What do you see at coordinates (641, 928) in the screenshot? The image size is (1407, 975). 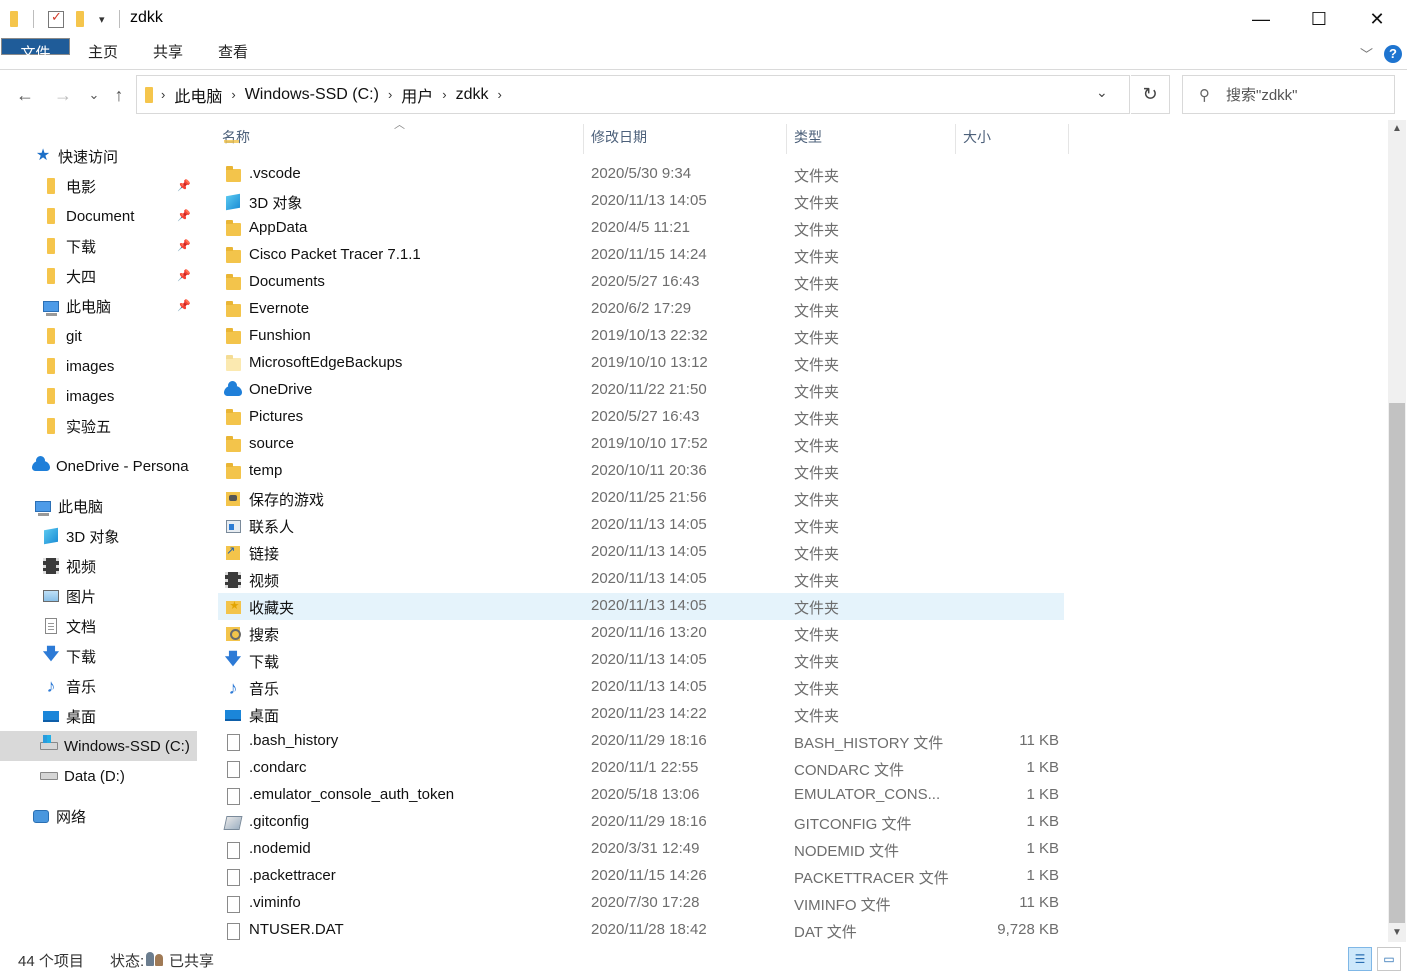 I see `file-row: NTUSER.DAT 2020/11/28 18:42 DAT 文件 9,728 KB` at bounding box center [641, 928].